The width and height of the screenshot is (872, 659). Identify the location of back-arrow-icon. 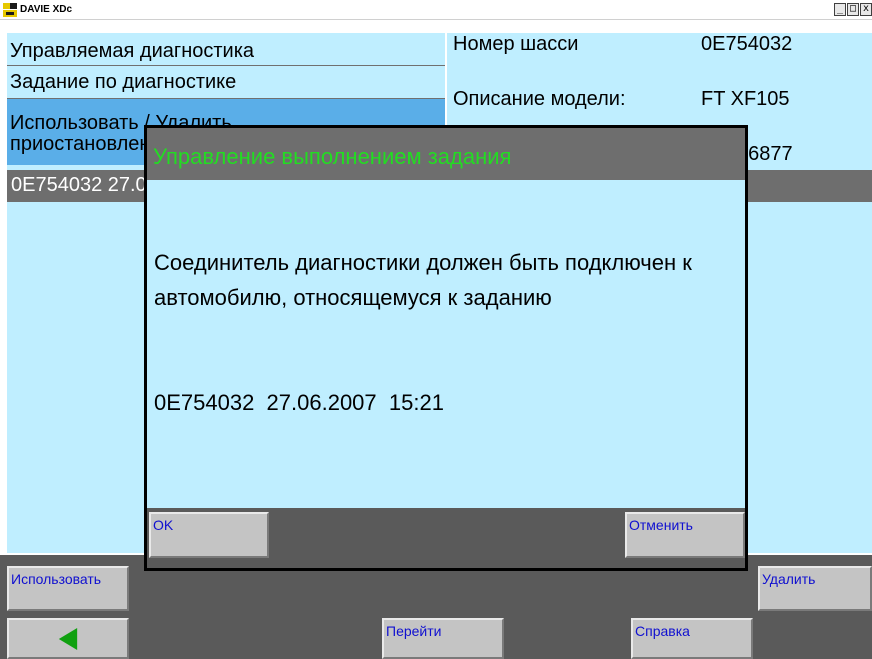
(68, 639).